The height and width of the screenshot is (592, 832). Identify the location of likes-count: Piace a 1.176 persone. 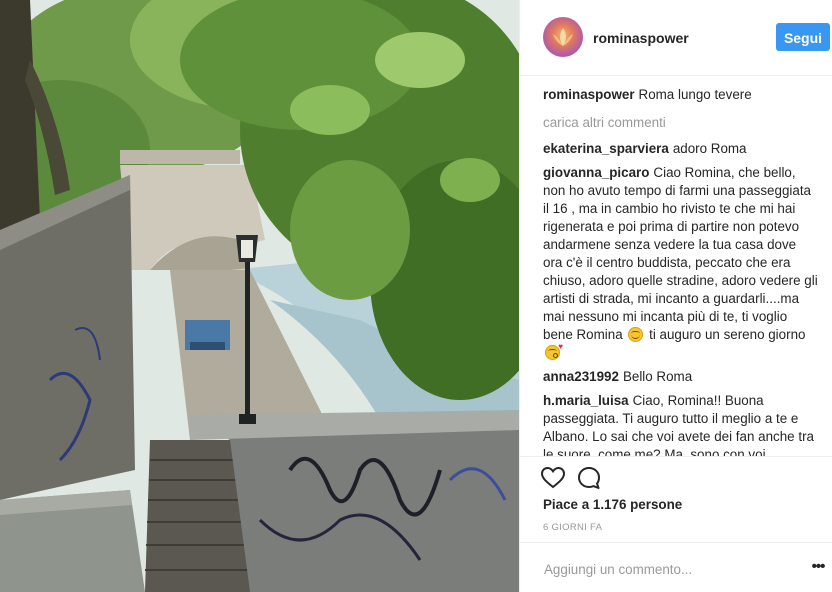
(612, 504).